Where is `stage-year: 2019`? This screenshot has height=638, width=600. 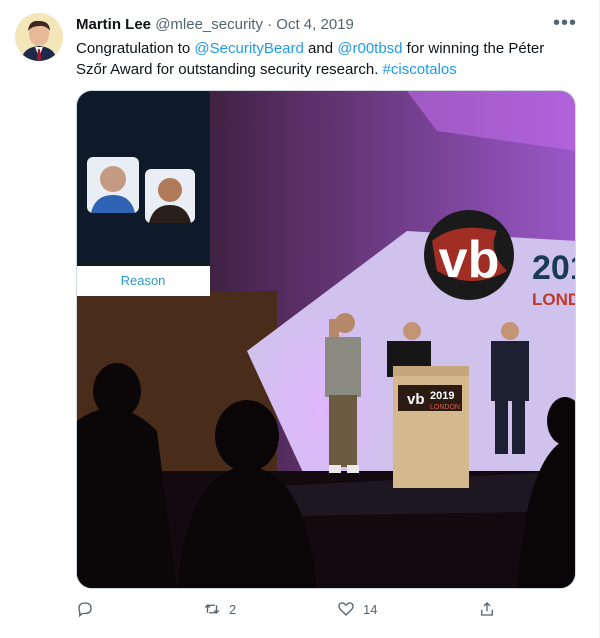
stage-year: 2019 is located at coordinates (554, 268).